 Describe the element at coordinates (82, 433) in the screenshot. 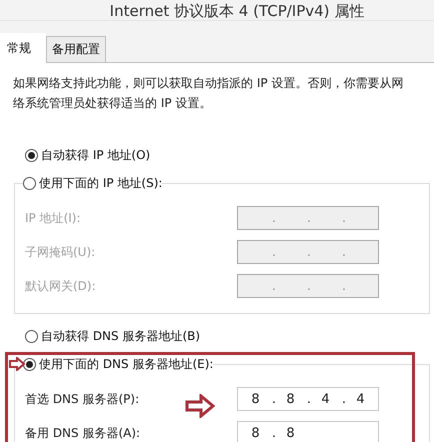

I see `field-label: 备用 DNS 服务器(A):` at that location.